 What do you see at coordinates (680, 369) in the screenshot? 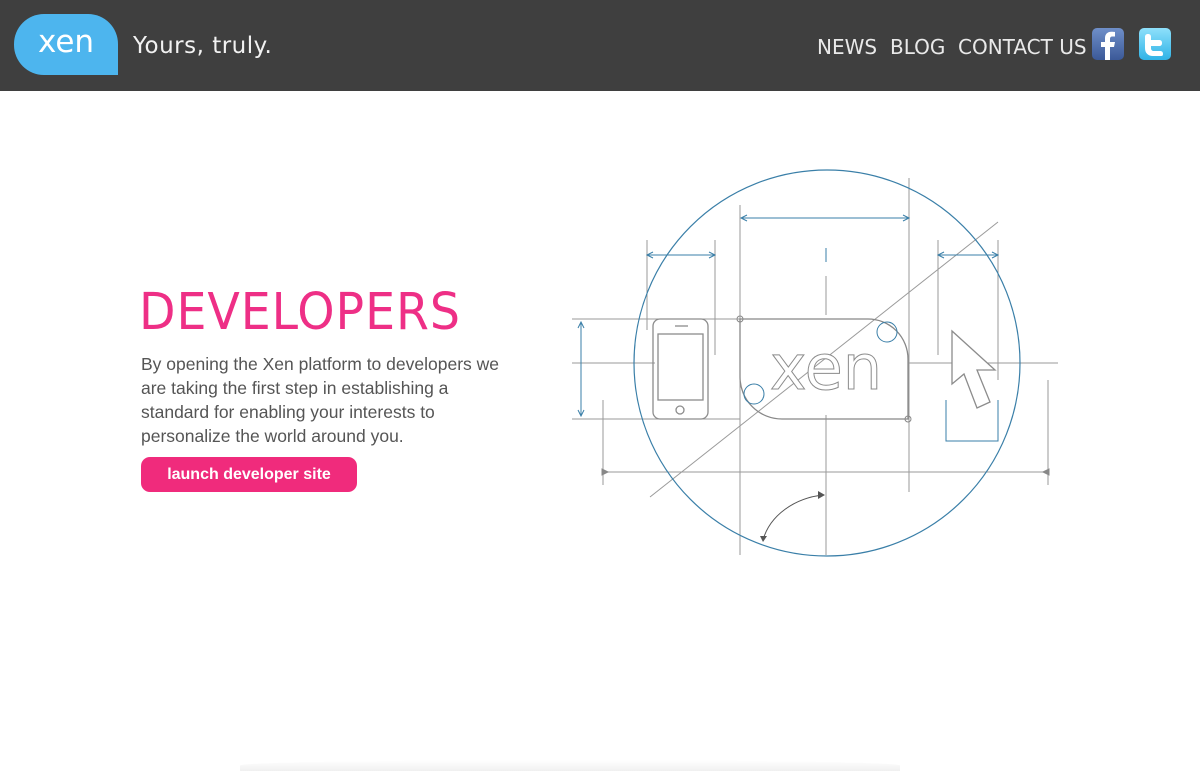
I see `phone-icon` at bounding box center [680, 369].